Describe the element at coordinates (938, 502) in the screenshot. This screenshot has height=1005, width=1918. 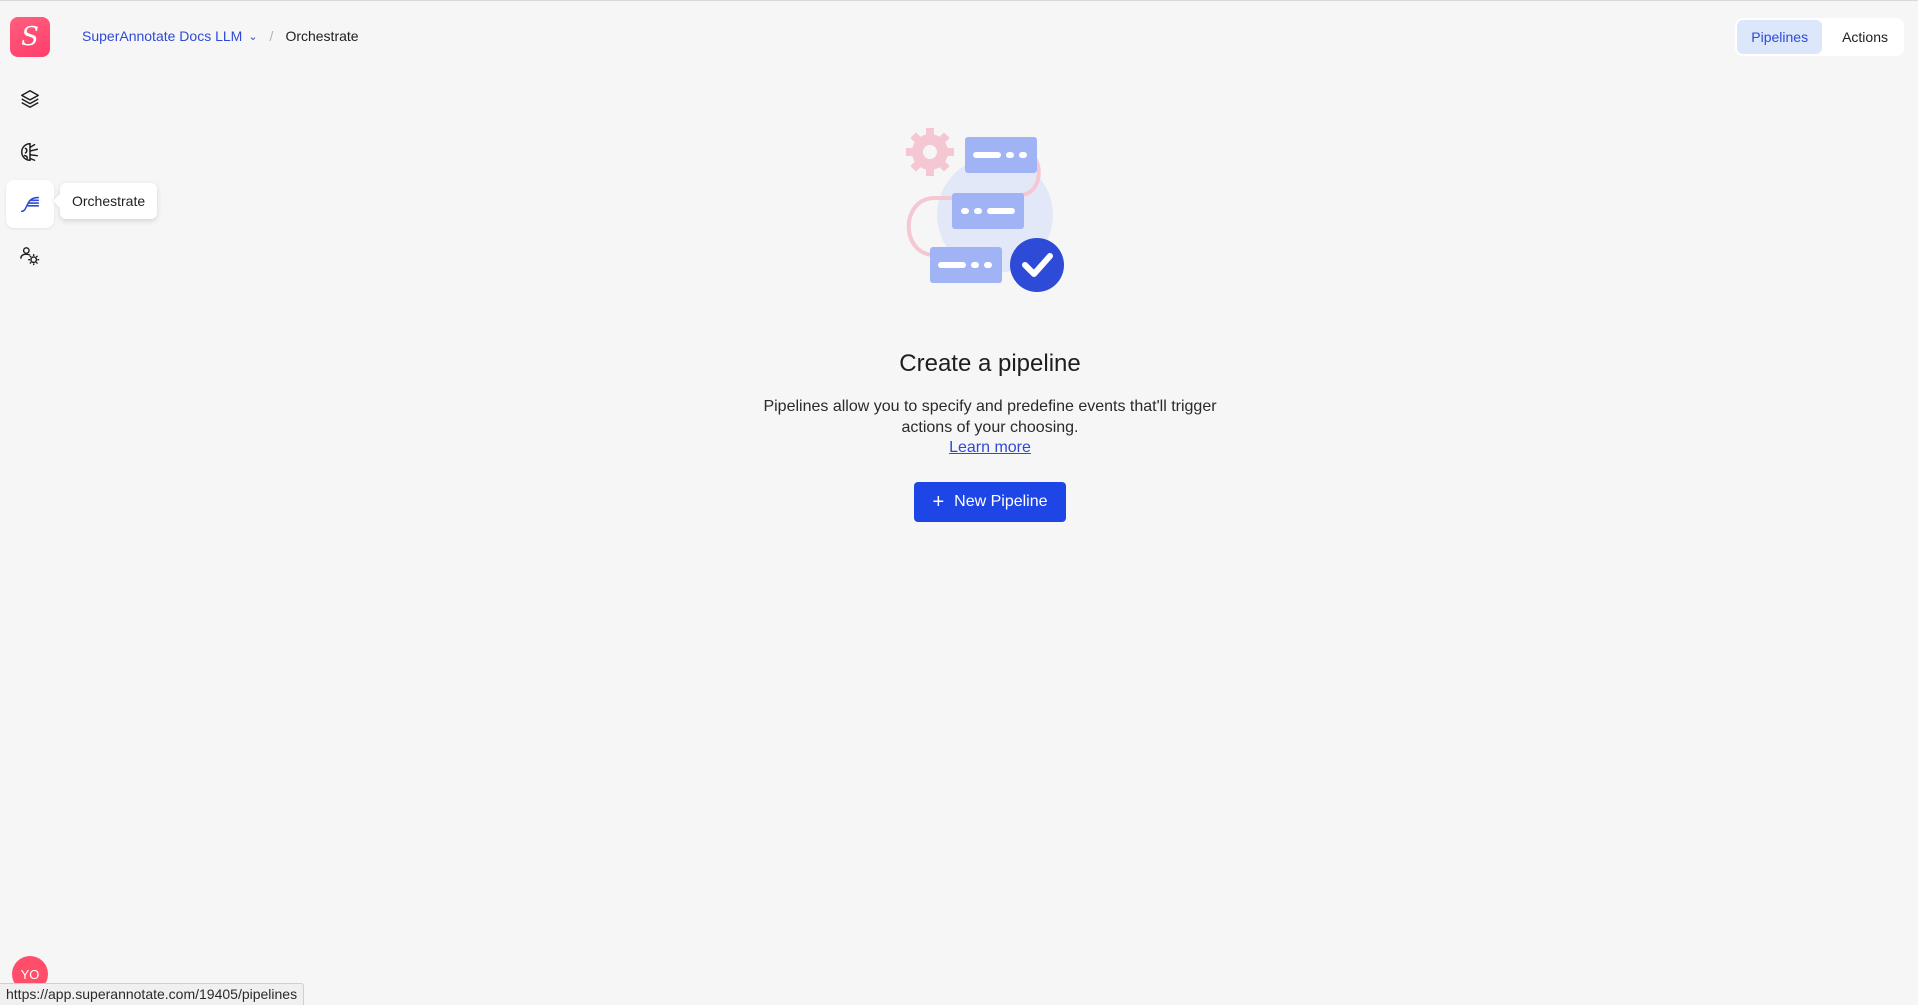
I see `plus-icon: +` at that location.